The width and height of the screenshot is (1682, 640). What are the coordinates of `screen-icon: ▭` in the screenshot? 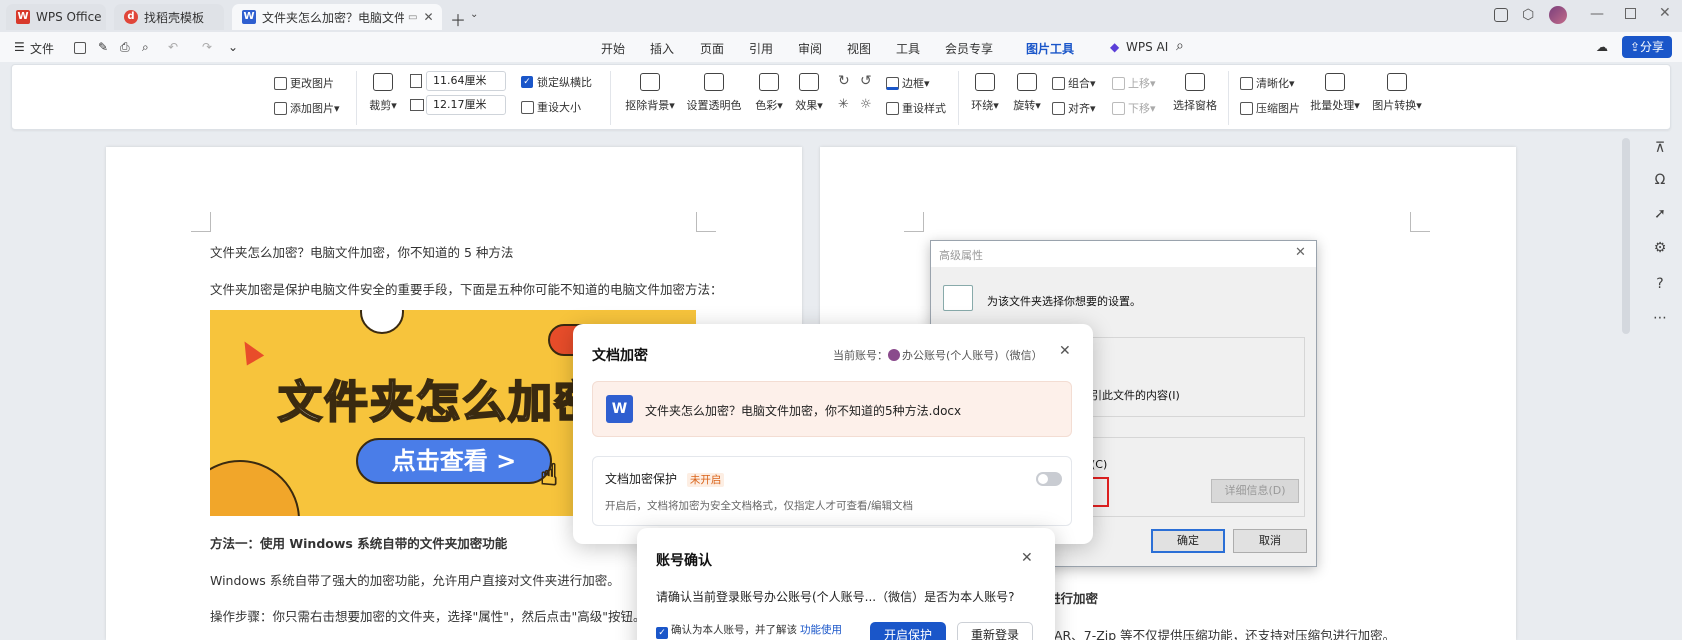 It's located at (412, 17).